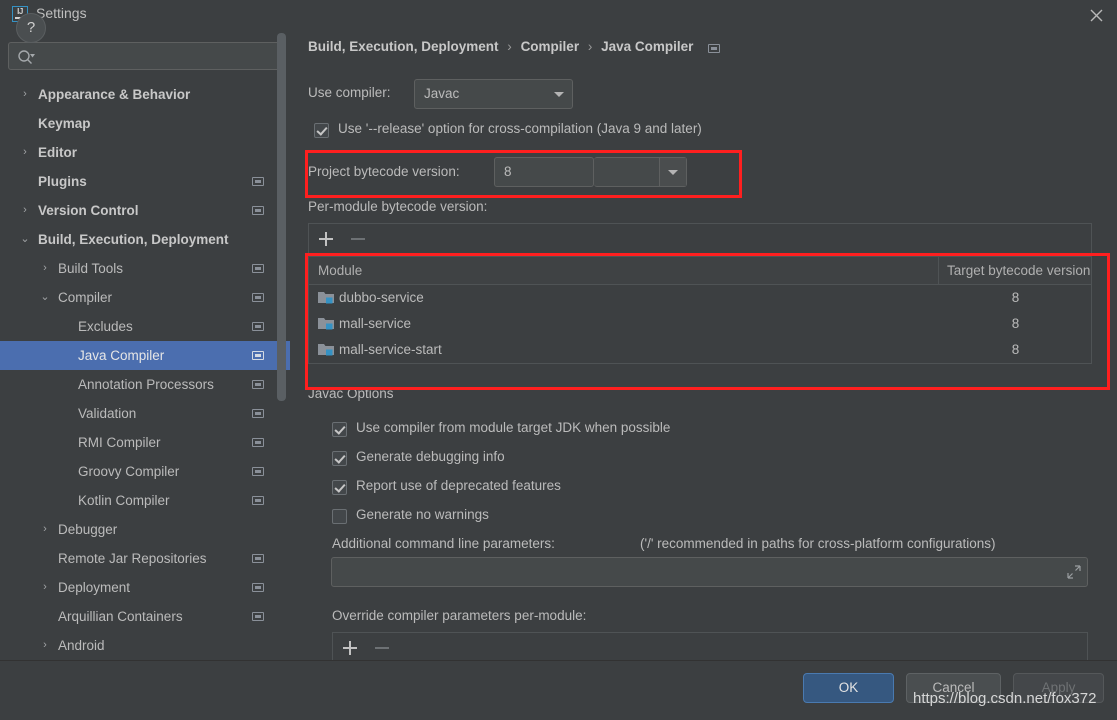  Describe the element at coordinates (493, 94) in the screenshot. I see `use-compiler-dropdown: Javac` at that location.